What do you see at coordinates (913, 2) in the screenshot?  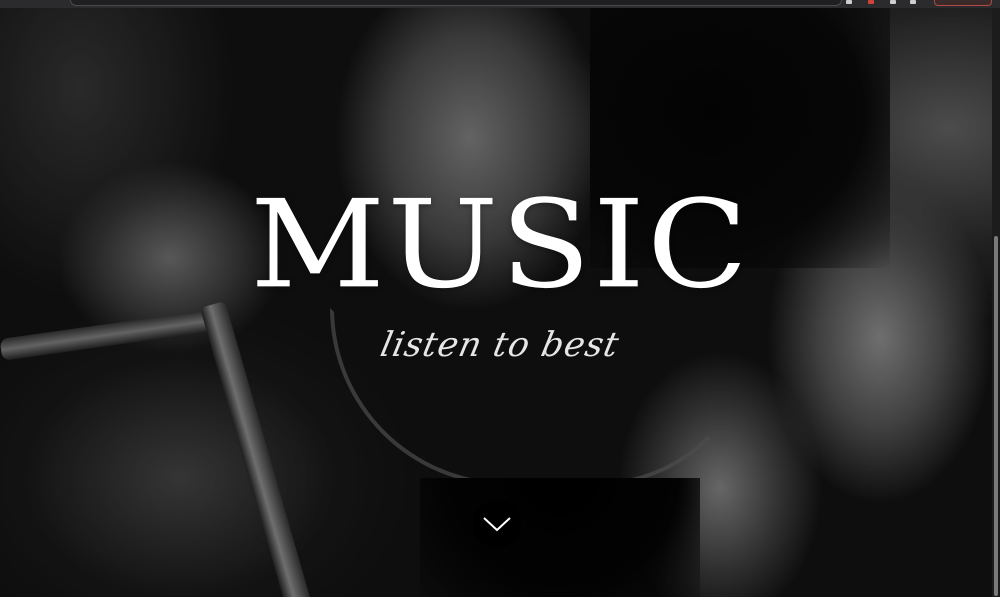 I see `extensions-puzzle-icon` at bounding box center [913, 2].